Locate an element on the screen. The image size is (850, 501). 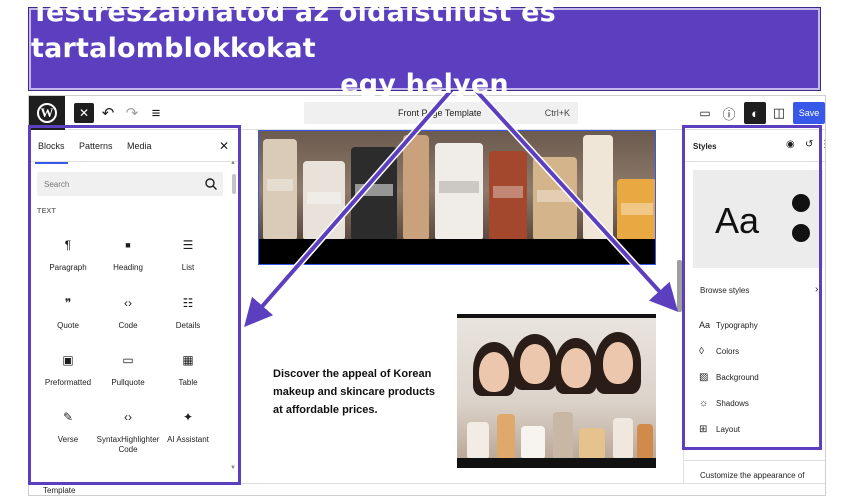
wordpress-icon: W is located at coordinates (47, 113).